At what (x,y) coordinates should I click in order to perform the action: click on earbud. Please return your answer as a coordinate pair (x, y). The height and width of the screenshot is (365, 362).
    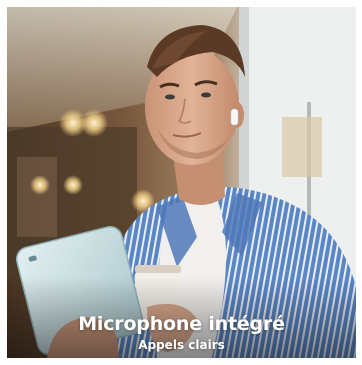
    Looking at the image, I should click on (234, 117).